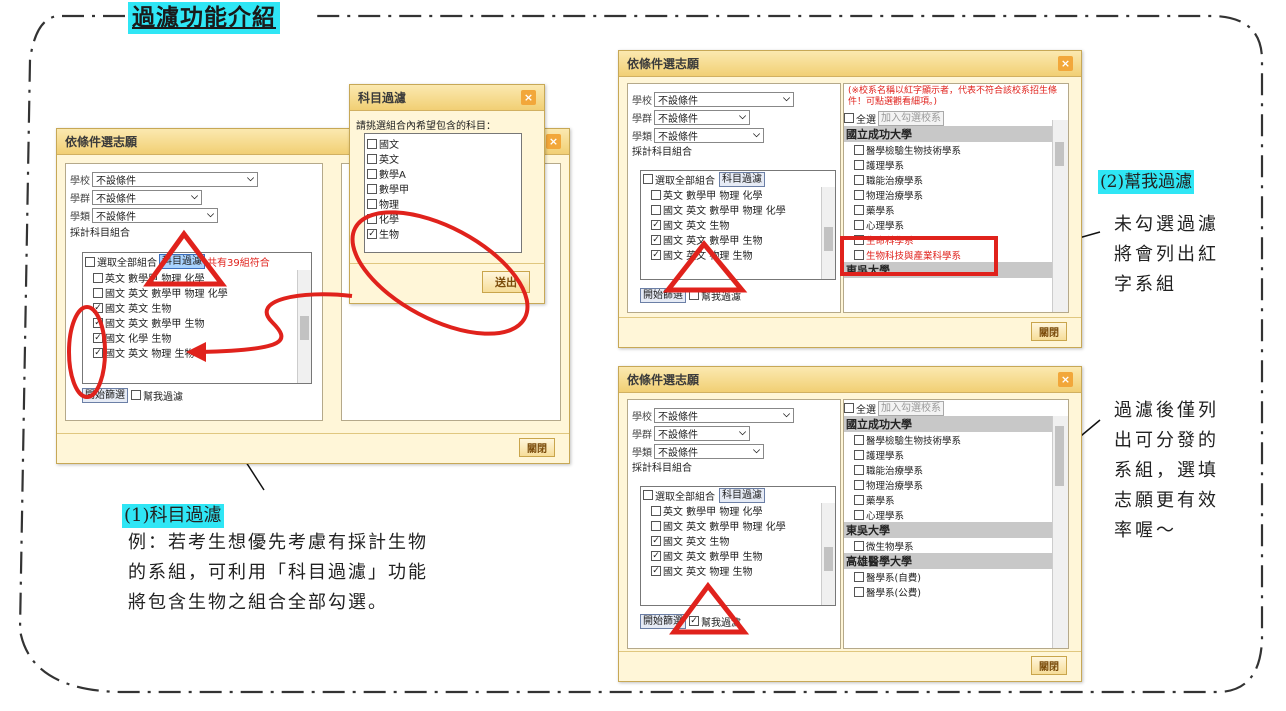 The height and width of the screenshot is (711, 1286). Describe the element at coordinates (1145, 284) in the screenshot. I see `note-line: 字系組` at that location.